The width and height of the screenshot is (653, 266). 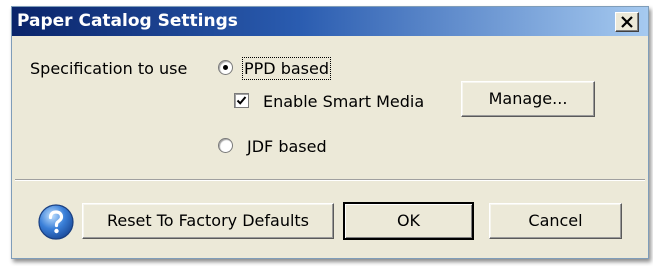 I want to click on reset-to-factory-defaults-button: Reset To Factory Defaults, so click(x=208, y=221).